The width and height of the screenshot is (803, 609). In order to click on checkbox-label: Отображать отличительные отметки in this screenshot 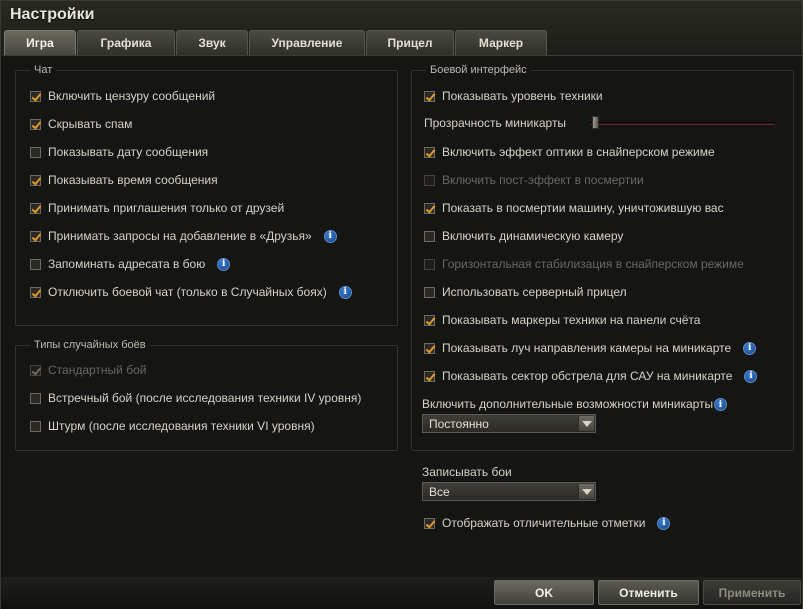, I will do `click(544, 523)`.